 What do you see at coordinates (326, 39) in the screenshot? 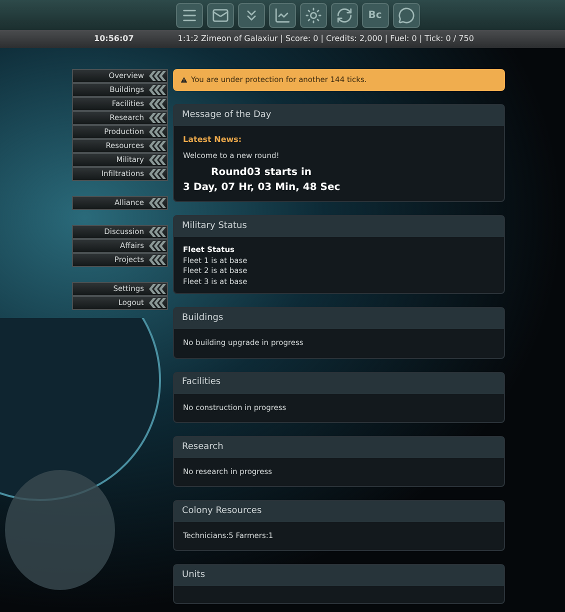
I see `player-info-text: 1:1:2 Zimeon of Galaxiur | Score: 0 | Credits: 2,000 | Fuel: 0 | Tick: 0 / 750` at bounding box center [326, 39].